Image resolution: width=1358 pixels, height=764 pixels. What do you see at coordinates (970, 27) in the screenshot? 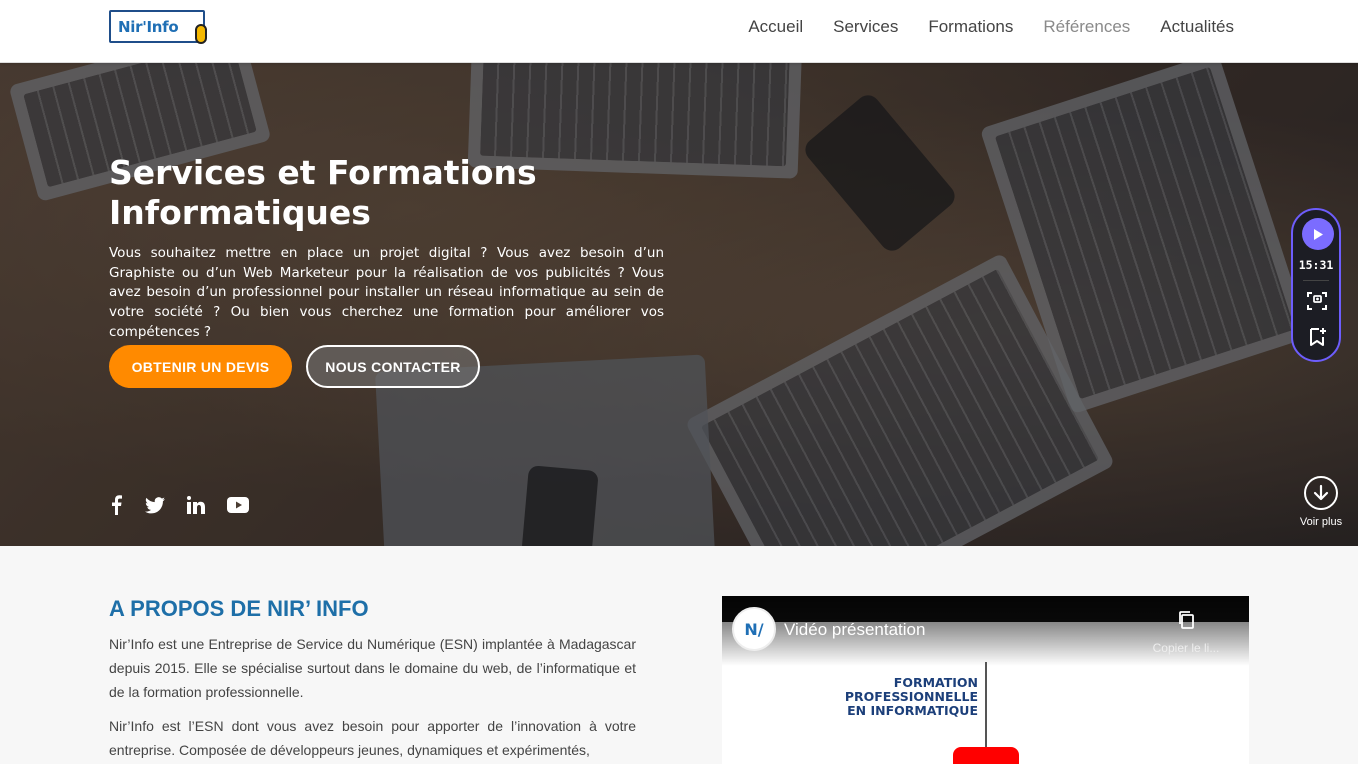
I see `nav-formations: Formations` at bounding box center [970, 27].